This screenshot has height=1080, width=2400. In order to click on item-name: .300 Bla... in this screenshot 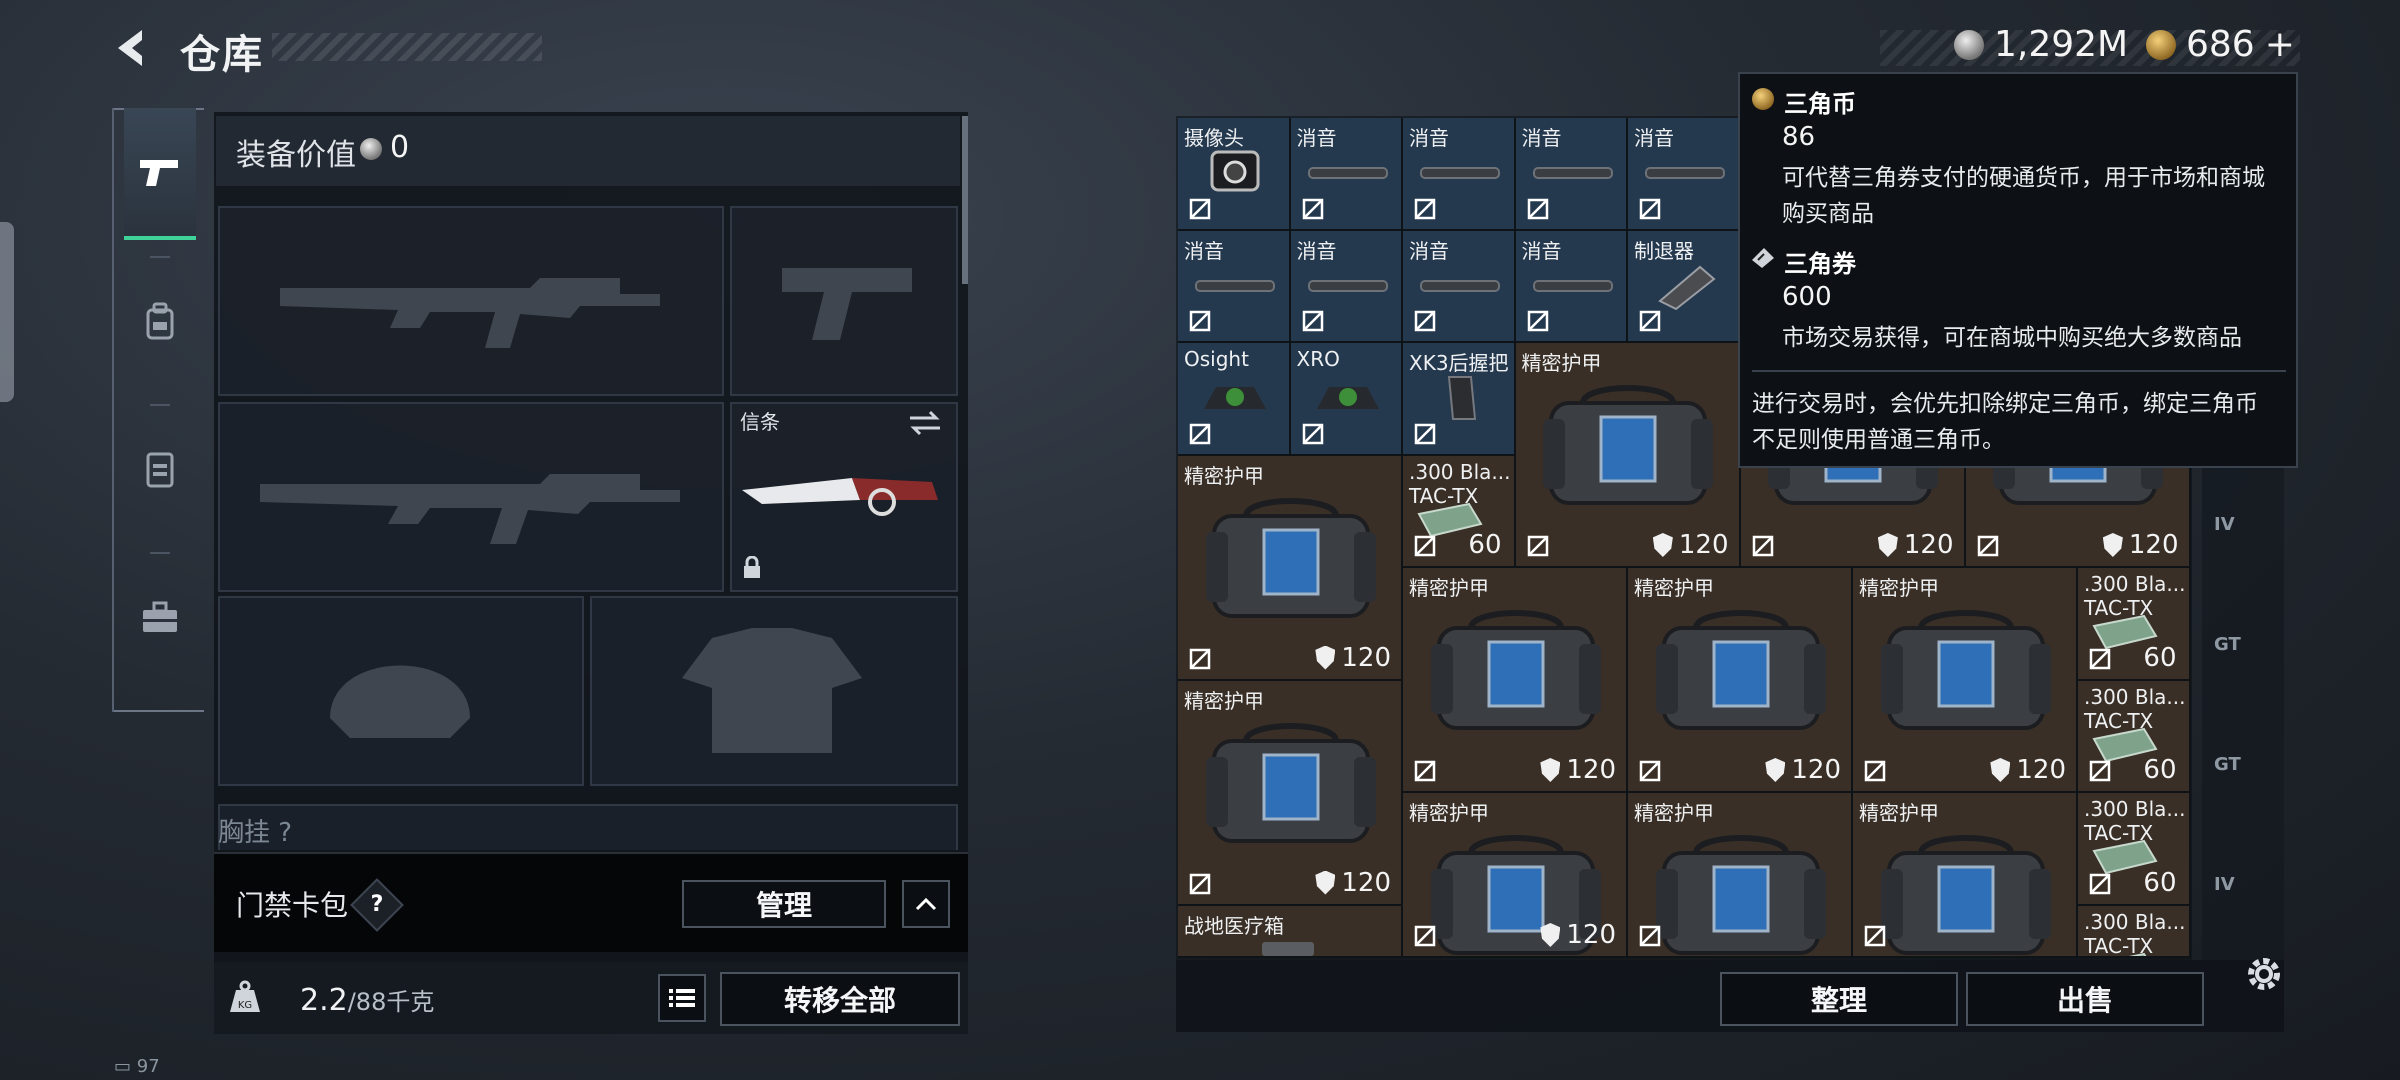, I will do `click(2135, 809)`.